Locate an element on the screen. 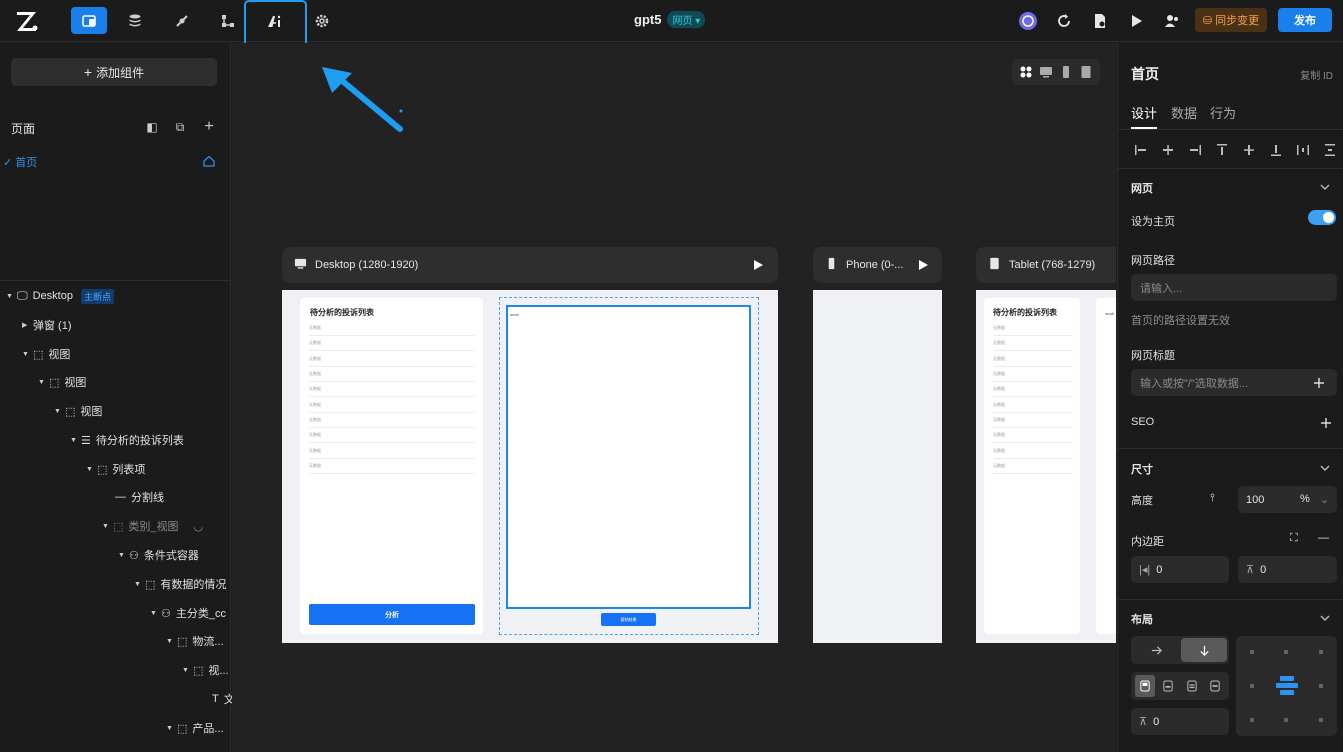 The image size is (1343, 752). tab-data: 数据 is located at coordinates (1184, 112).